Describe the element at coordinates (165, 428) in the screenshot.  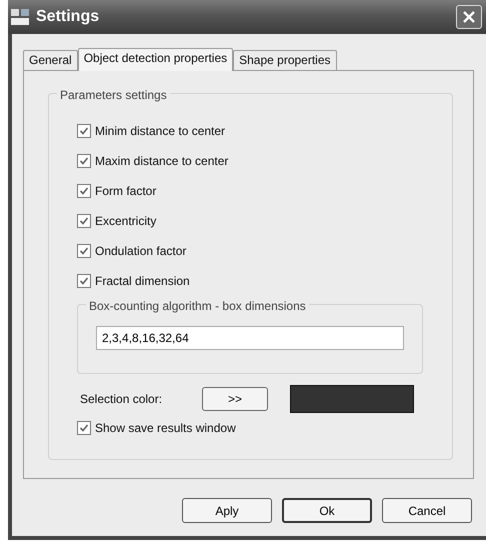
I see `checkbox-label: Show save results window` at that location.